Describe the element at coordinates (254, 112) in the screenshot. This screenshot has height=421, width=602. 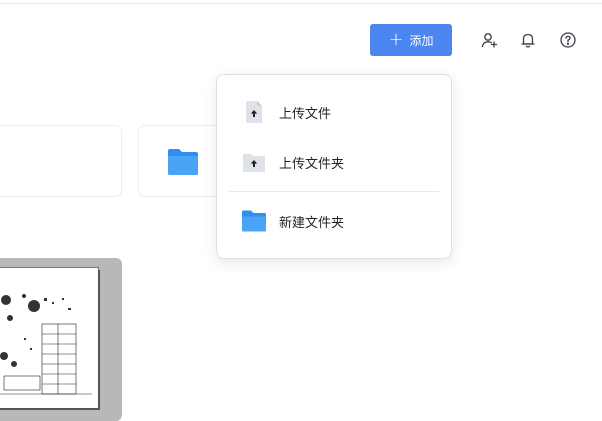
I see `upload-file-icon` at that location.